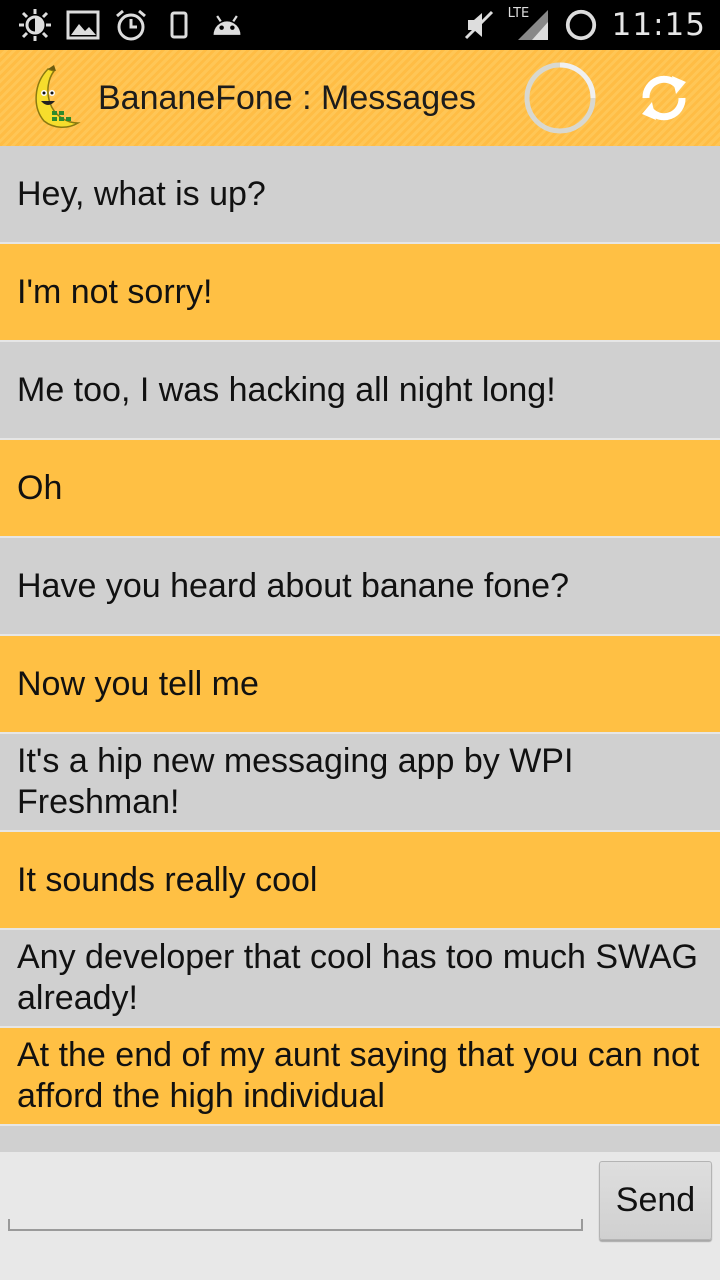  Describe the element at coordinates (131, 25) in the screenshot. I see `alarm-icon` at that location.